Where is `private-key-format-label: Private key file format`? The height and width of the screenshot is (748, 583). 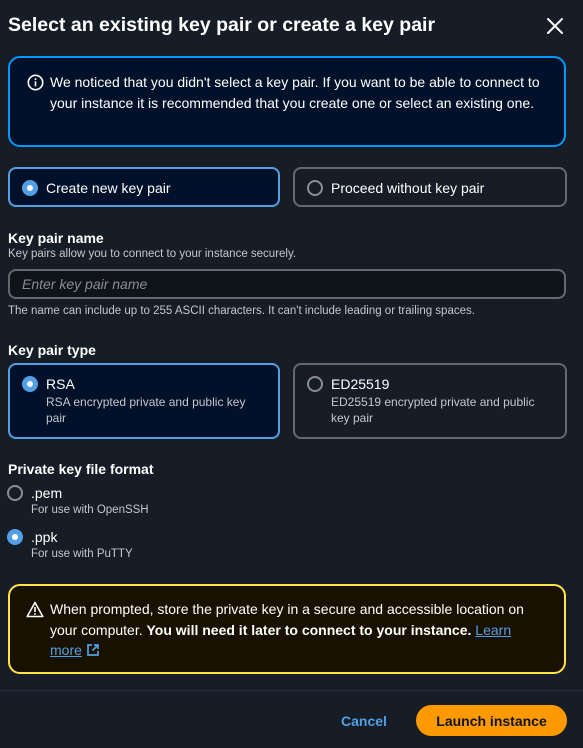 private-key-format-label: Private key file format is located at coordinates (81, 469).